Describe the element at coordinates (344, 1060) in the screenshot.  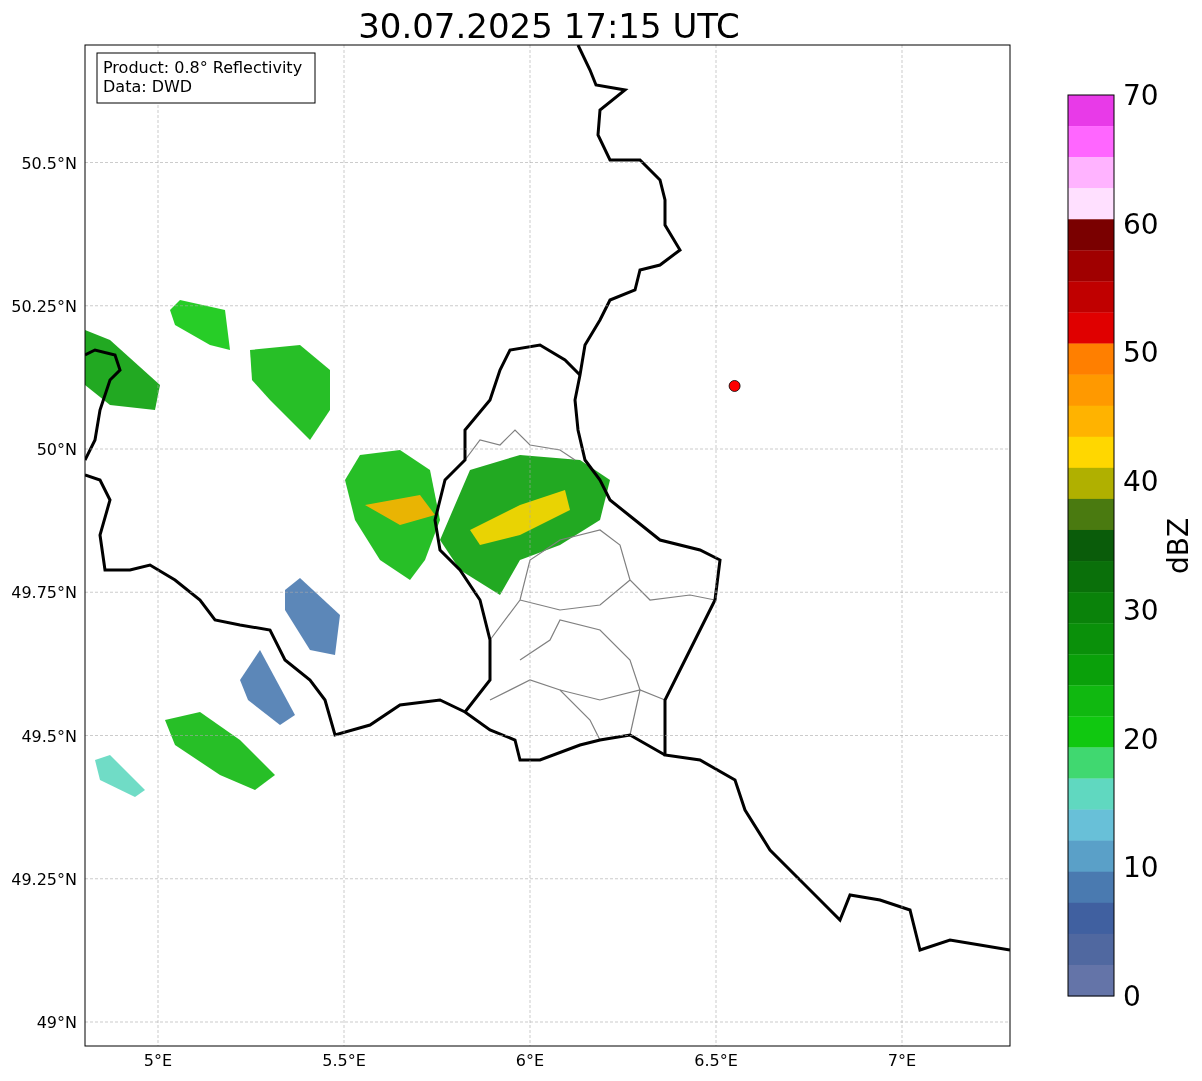
I see `longitude-label: 5.5°E` at that location.